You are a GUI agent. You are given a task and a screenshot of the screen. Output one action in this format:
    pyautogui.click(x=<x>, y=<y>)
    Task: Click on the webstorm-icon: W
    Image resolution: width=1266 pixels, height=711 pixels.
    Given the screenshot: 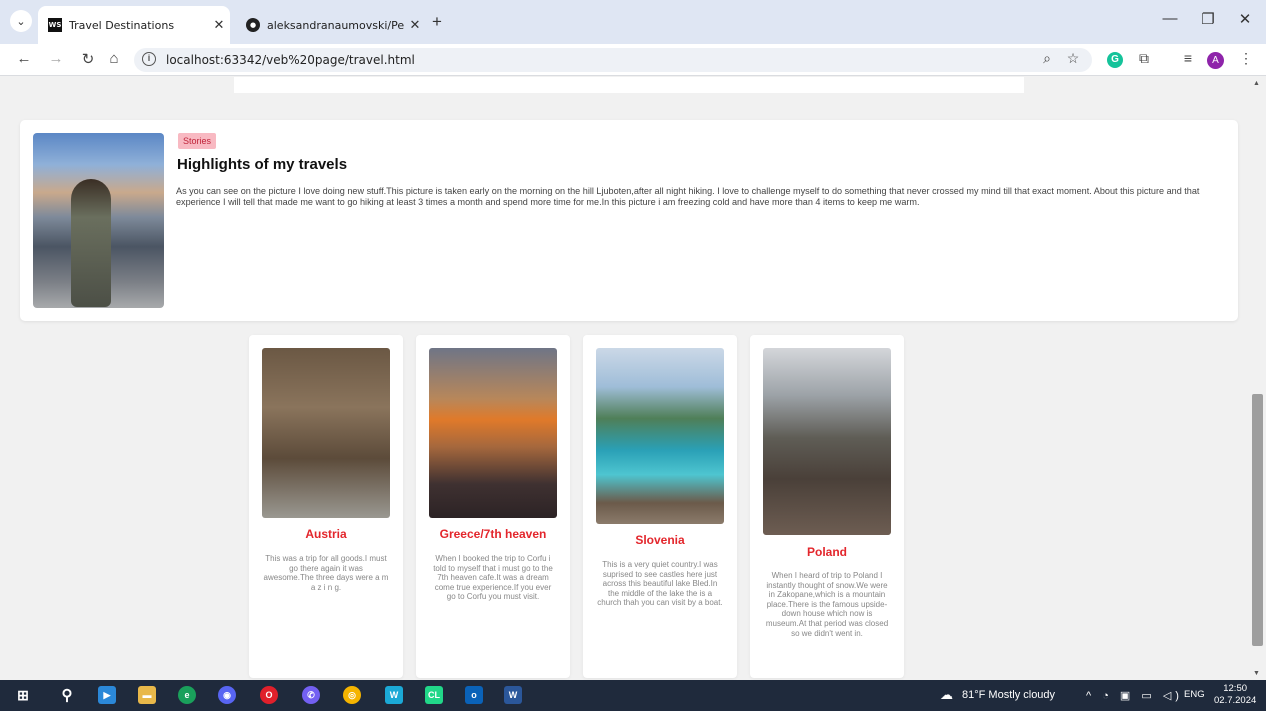 What is the action you would take?
    pyautogui.click(x=394, y=695)
    